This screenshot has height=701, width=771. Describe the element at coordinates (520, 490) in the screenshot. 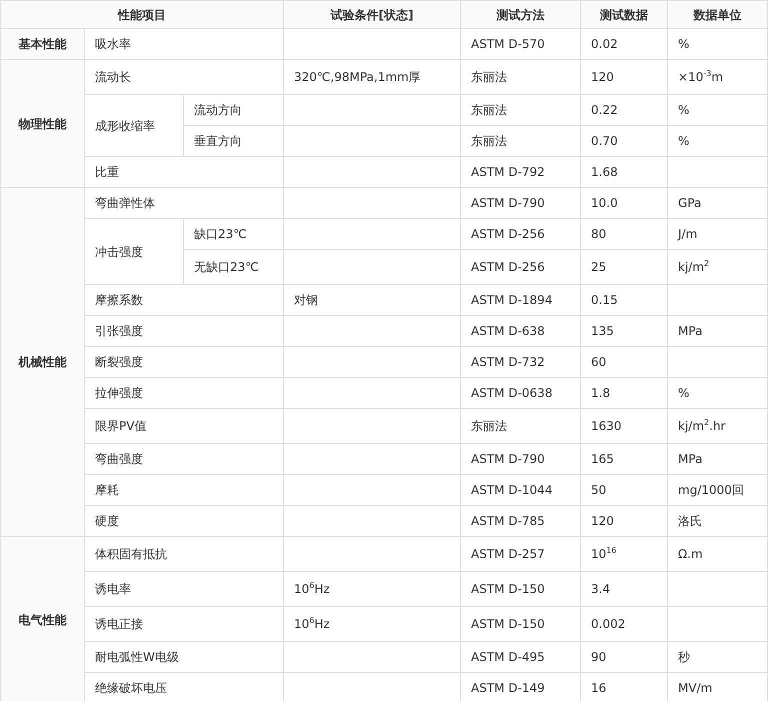

I see `table-cell: ASTM D-1044` at that location.